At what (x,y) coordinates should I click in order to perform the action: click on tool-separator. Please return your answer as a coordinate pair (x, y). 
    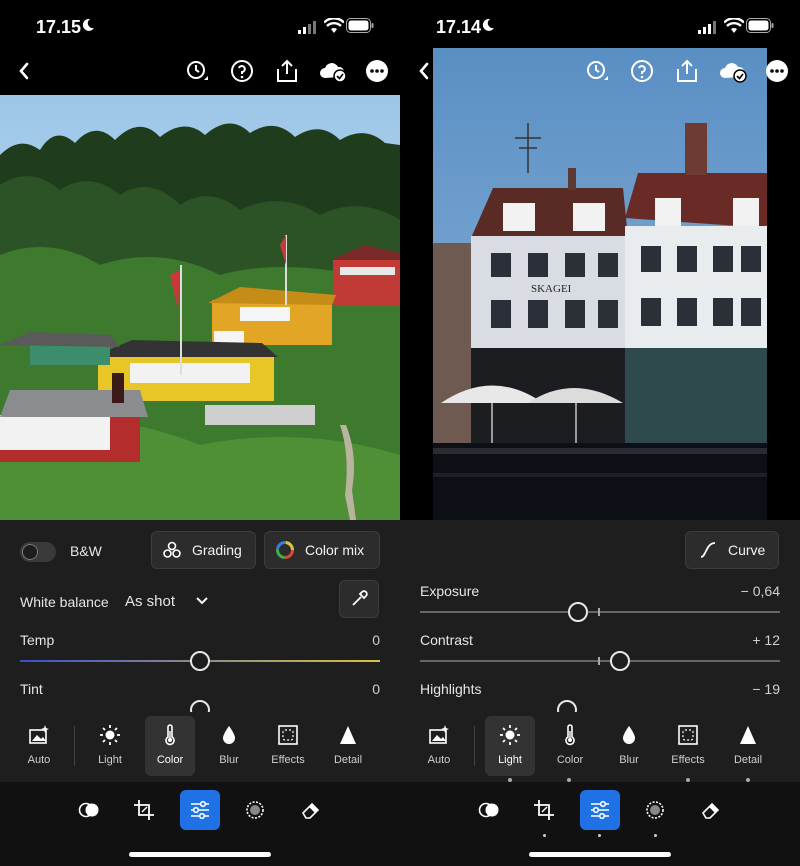
    Looking at the image, I should click on (74, 746).